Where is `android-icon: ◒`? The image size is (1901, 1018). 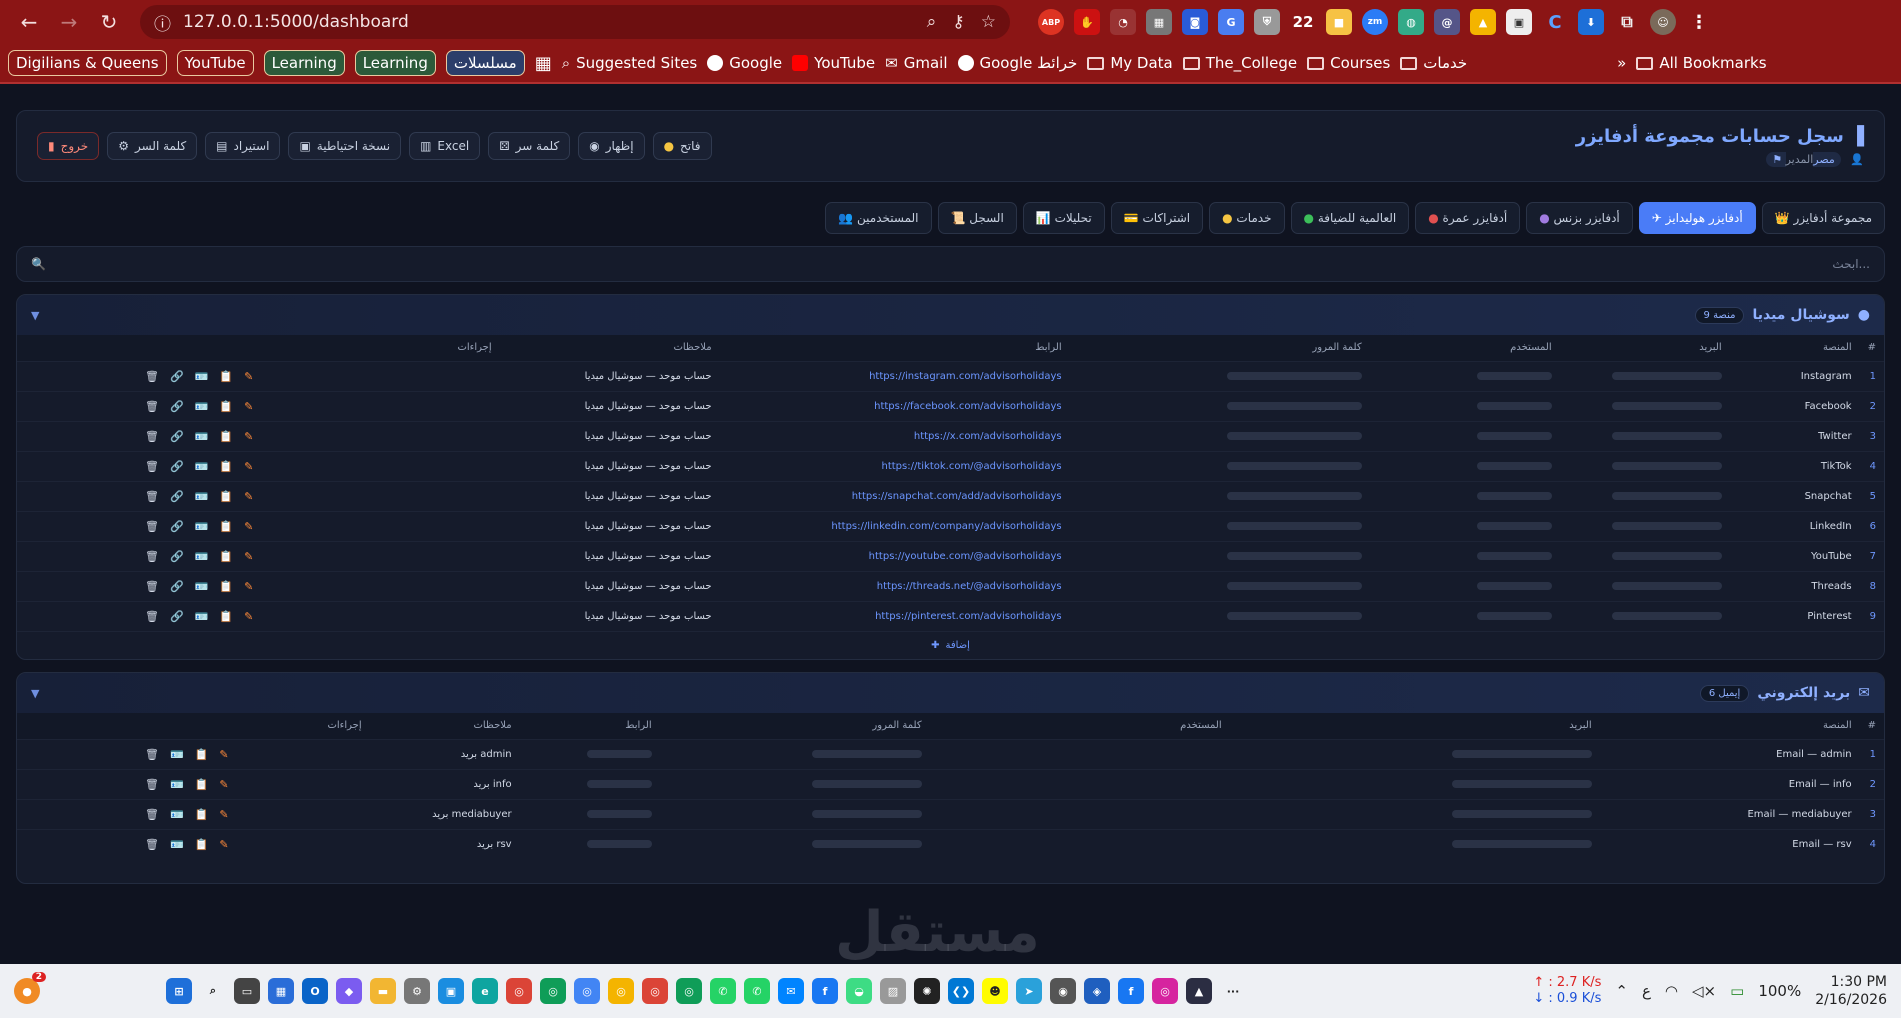 android-icon: ◒ is located at coordinates (859, 991).